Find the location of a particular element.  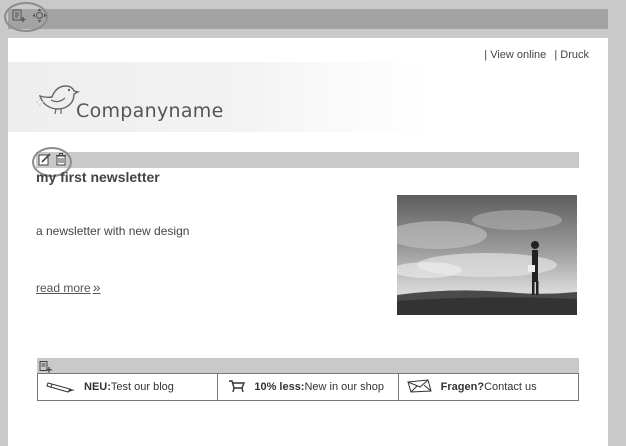

article-title: my first newsletter is located at coordinates (98, 177).